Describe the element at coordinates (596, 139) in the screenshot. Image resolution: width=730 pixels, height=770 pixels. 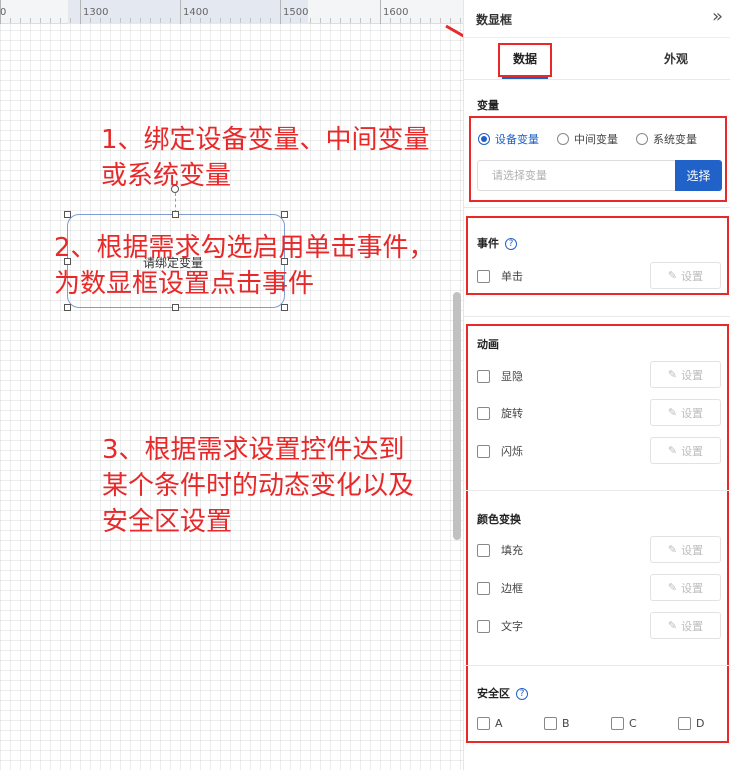
I see `radio-label: 中间变量` at that location.